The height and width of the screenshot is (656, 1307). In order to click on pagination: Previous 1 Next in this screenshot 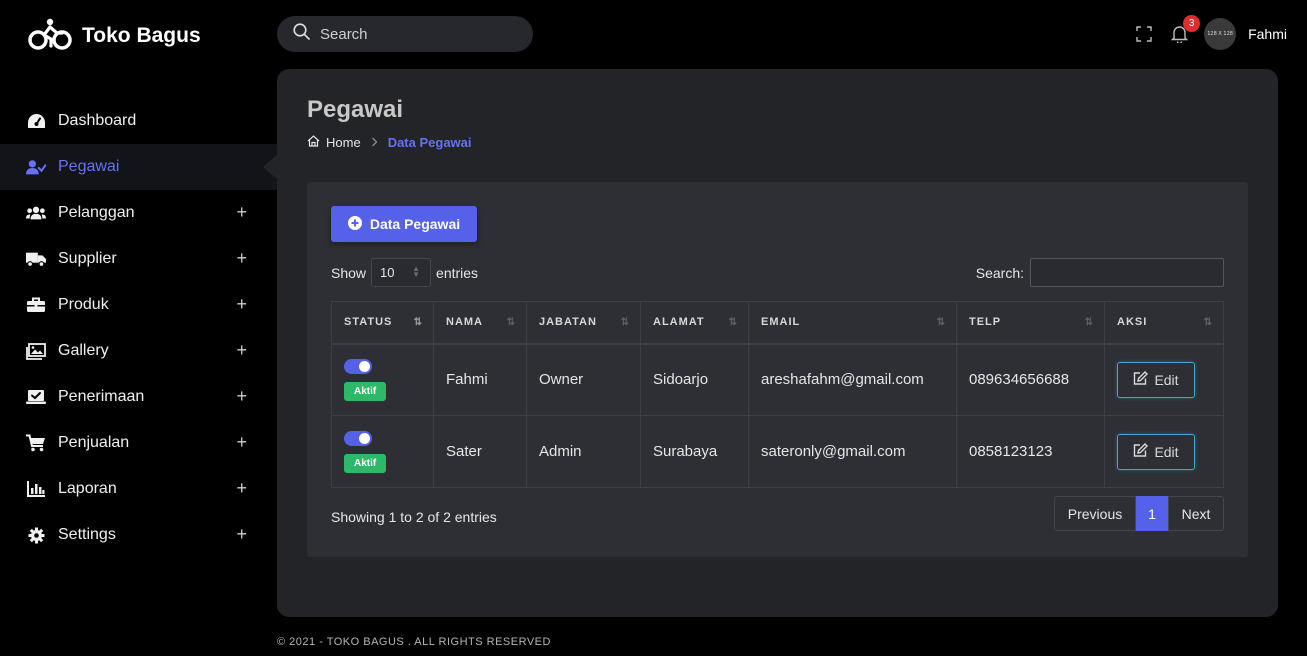, I will do `click(1139, 513)`.